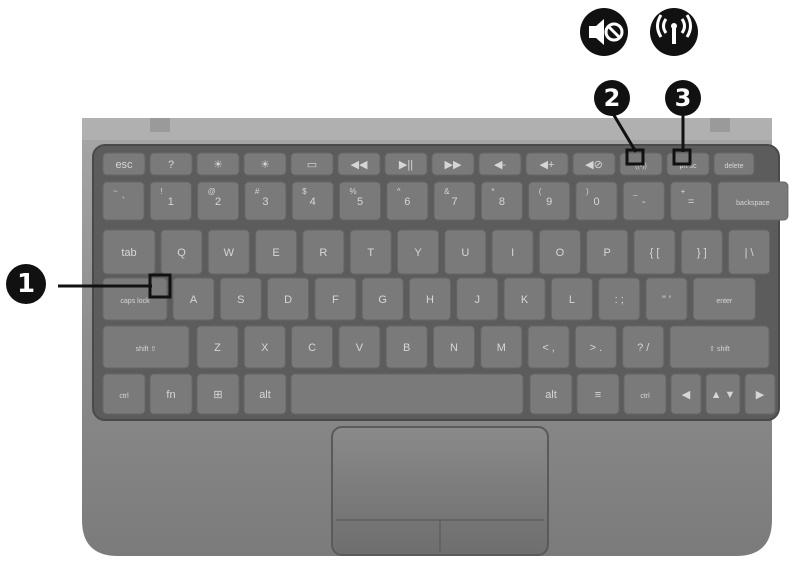 This screenshot has height=563, width=801. I want to click on number-row-key-0: `~, so click(123, 201).